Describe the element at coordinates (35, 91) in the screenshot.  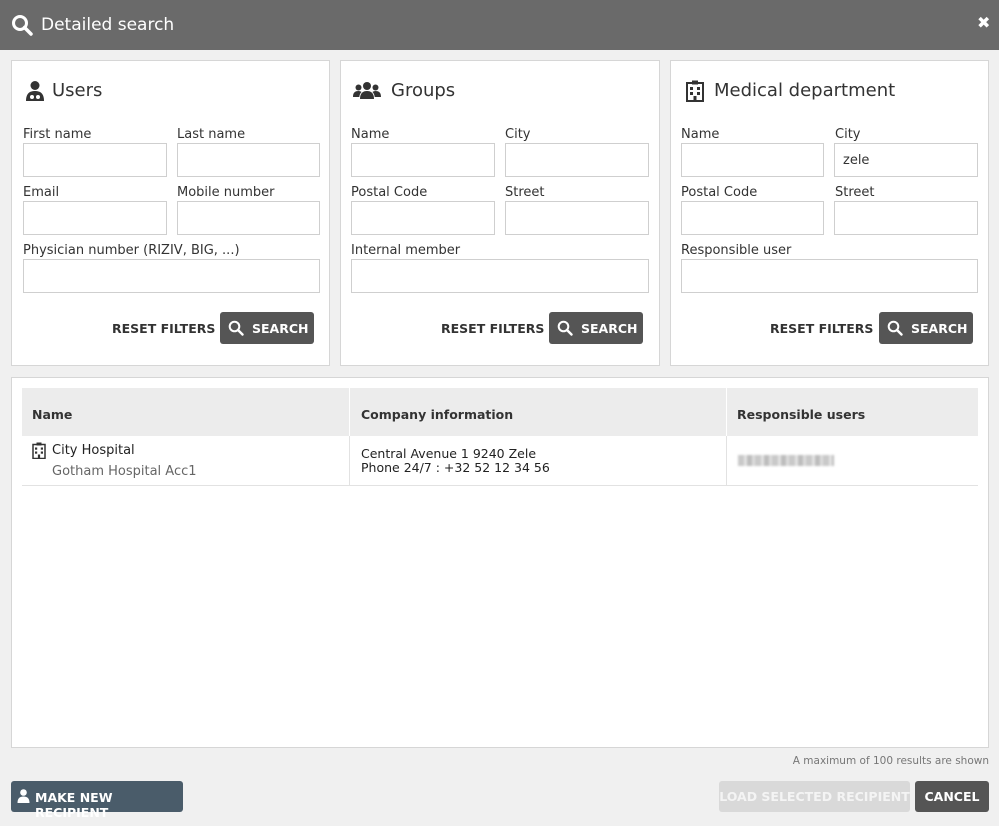
I see `user-doctor-icon` at that location.